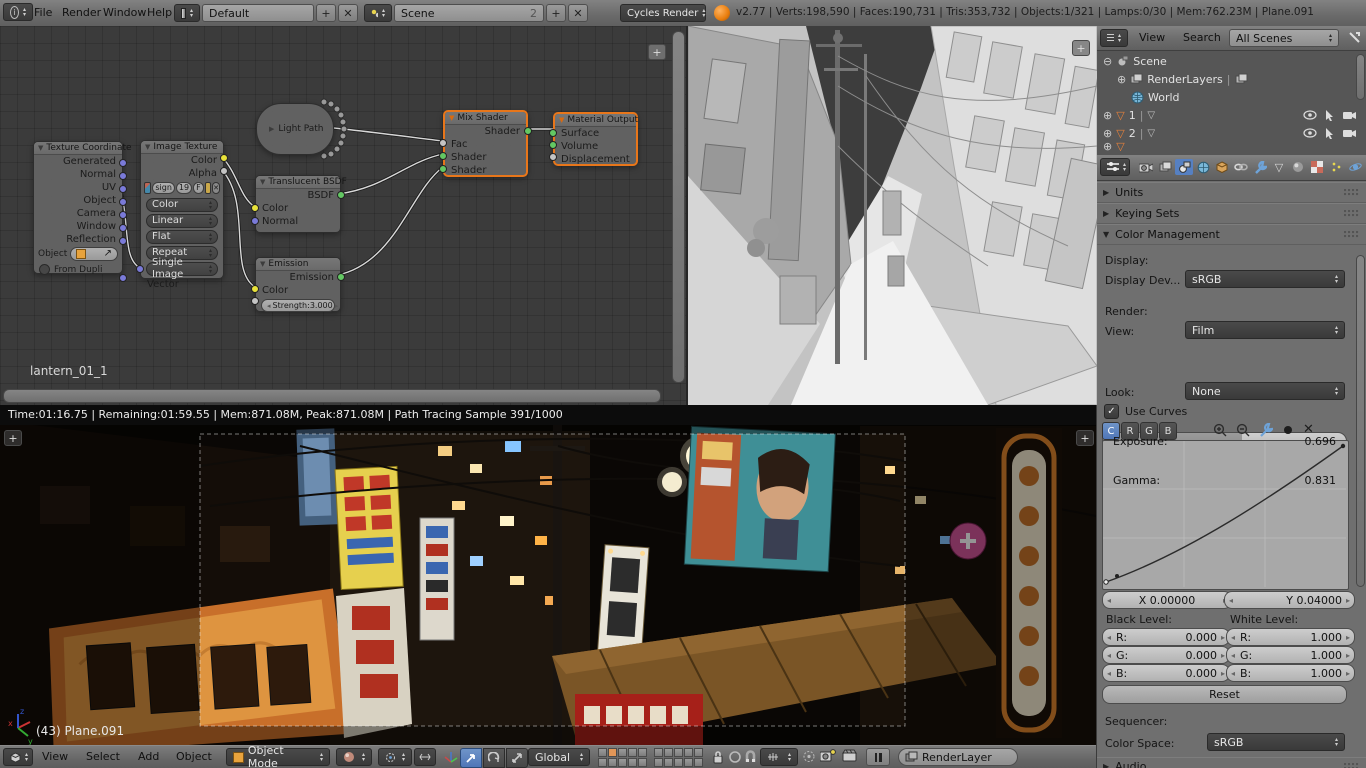  What do you see at coordinates (1284, 38) in the screenshot?
I see `outliner-display-filter: All Scenes ▴ ▾` at bounding box center [1284, 38].